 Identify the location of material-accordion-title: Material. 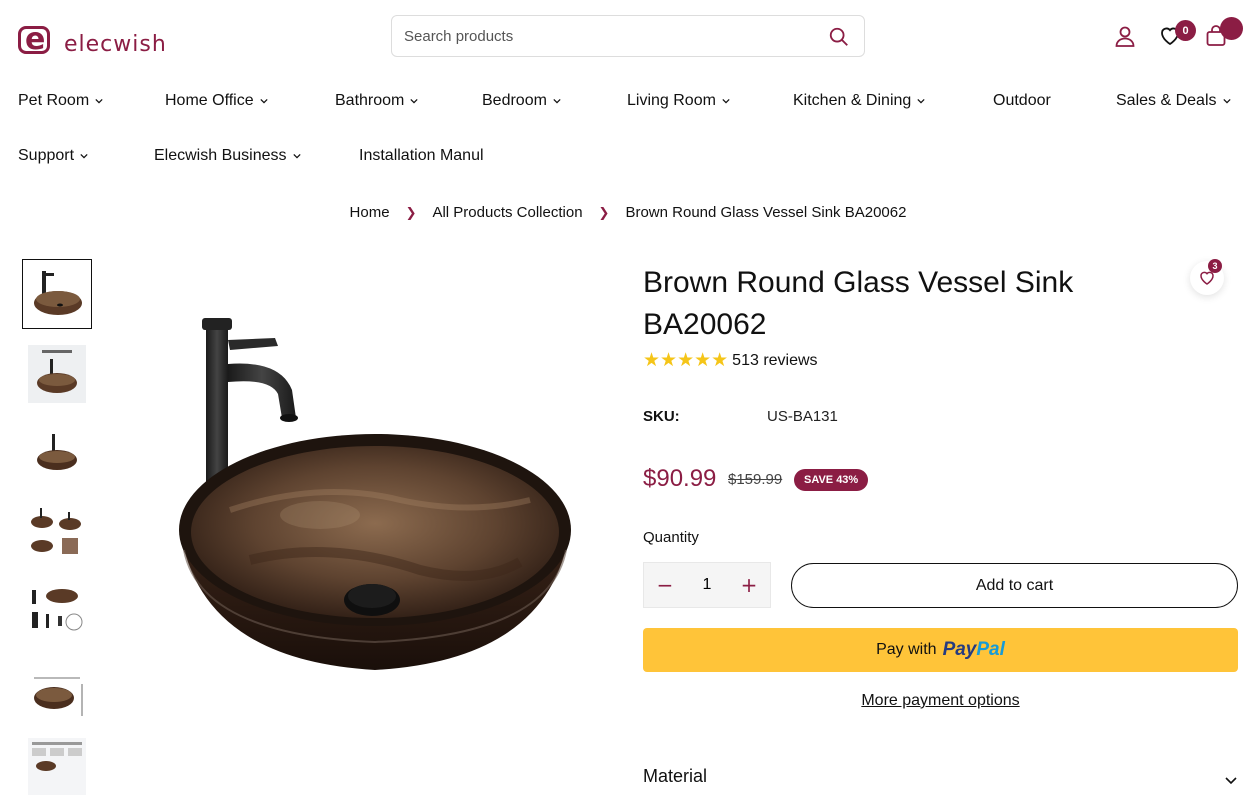
(675, 776).